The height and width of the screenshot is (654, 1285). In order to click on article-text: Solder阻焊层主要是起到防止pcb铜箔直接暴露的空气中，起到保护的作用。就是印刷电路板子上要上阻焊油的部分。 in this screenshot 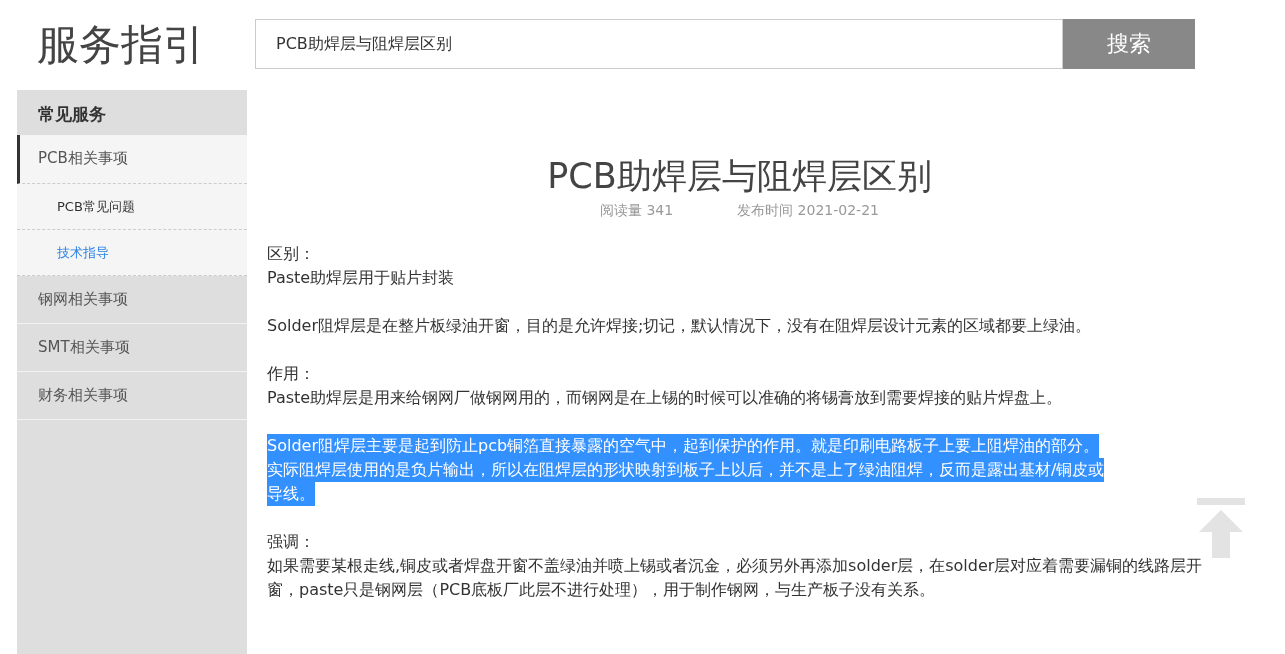, I will do `click(683, 446)`.